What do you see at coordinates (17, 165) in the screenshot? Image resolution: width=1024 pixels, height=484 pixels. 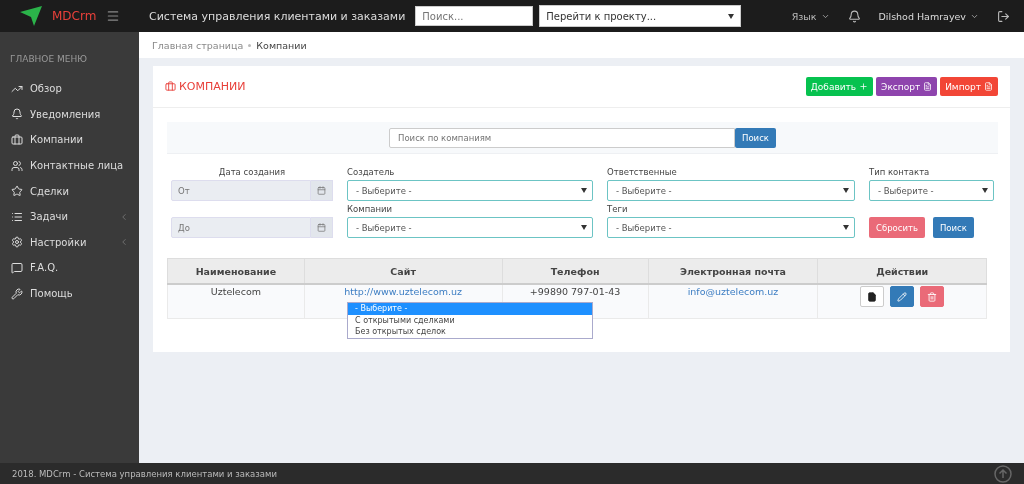 I see `users-icon` at bounding box center [17, 165].